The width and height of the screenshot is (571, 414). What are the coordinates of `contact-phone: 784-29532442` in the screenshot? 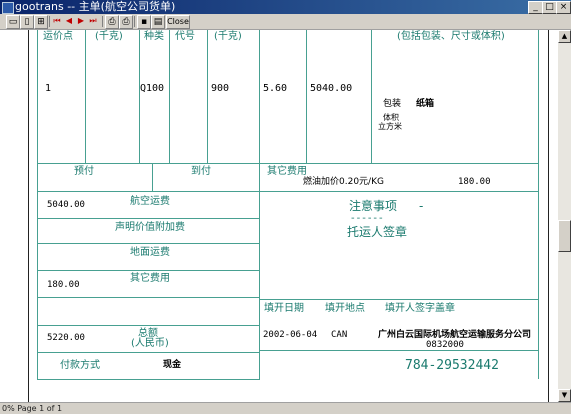 It's located at (452, 365).